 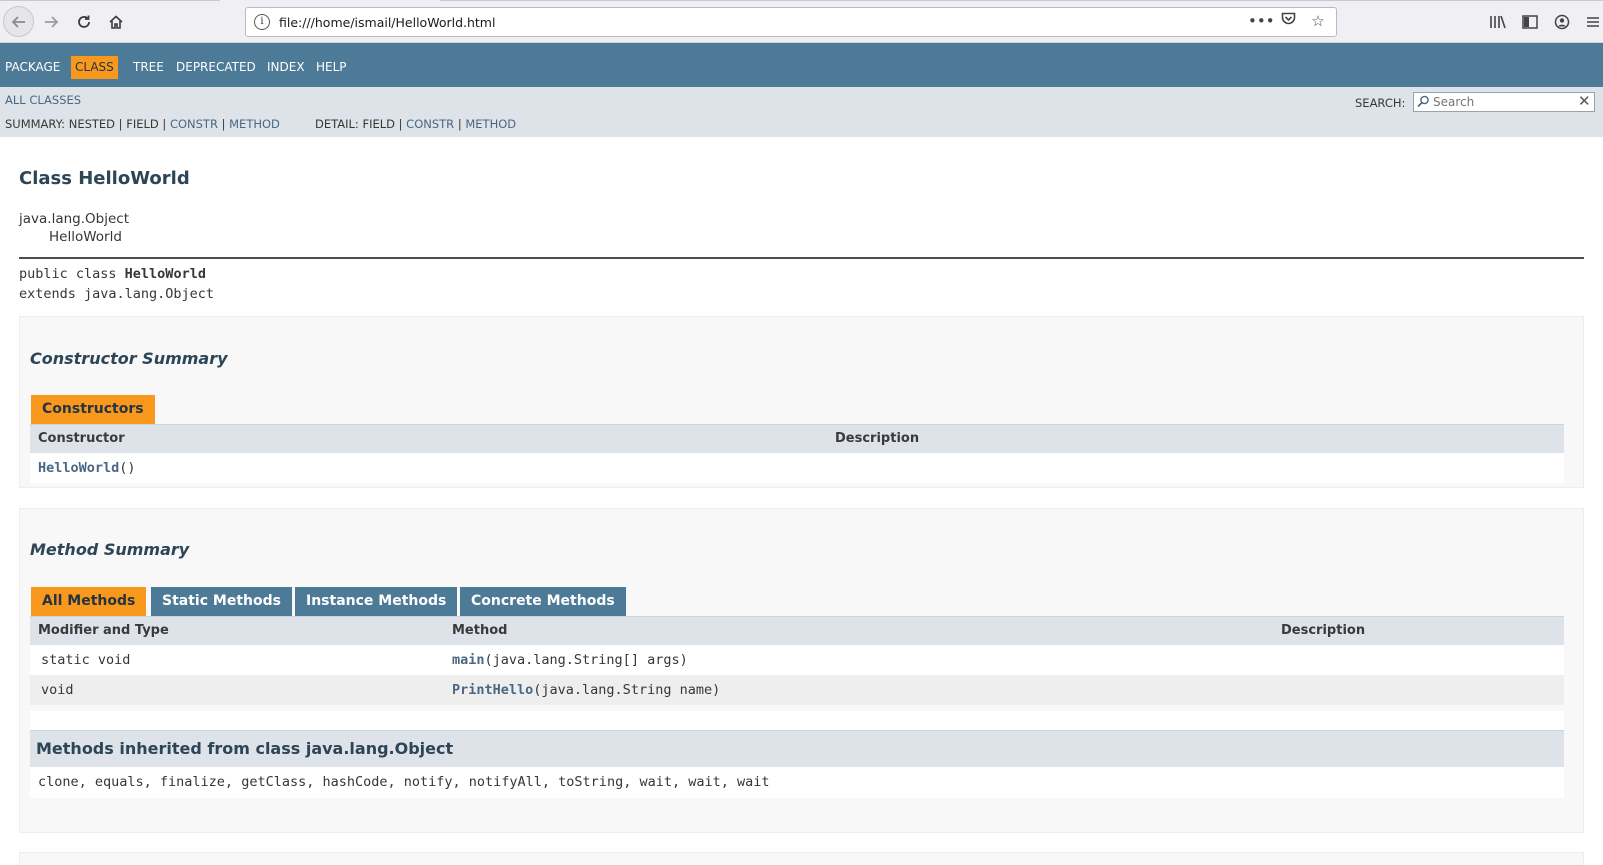 What do you see at coordinates (129, 358) in the screenshot?
I see `constructor-summary-heading: Constructor Summary` at bounding box center [129, 358].